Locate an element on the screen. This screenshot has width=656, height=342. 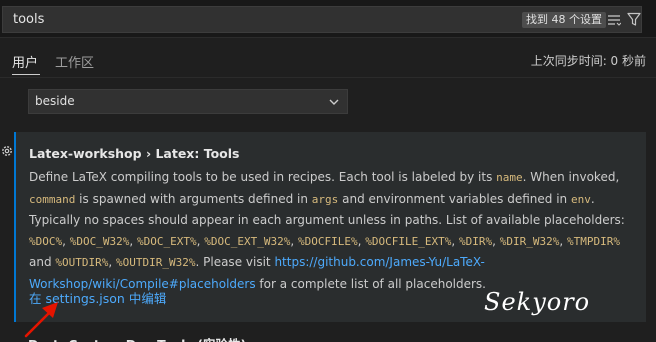
code-placeholder: %DOC_EXT% is located at coordinates (167, 241).